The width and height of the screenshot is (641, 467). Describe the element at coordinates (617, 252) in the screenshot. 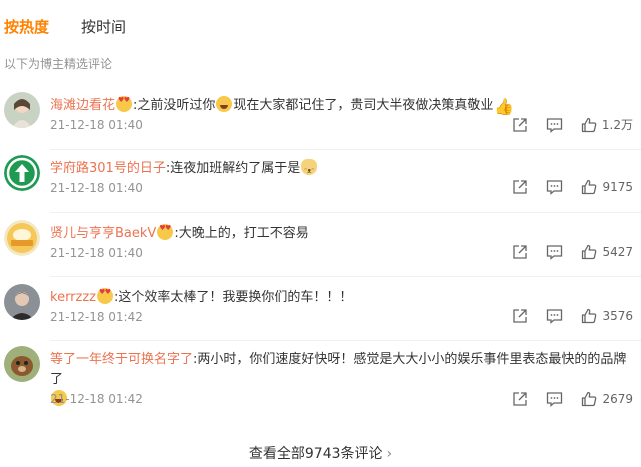

I see `like-count: 5427` at that location.